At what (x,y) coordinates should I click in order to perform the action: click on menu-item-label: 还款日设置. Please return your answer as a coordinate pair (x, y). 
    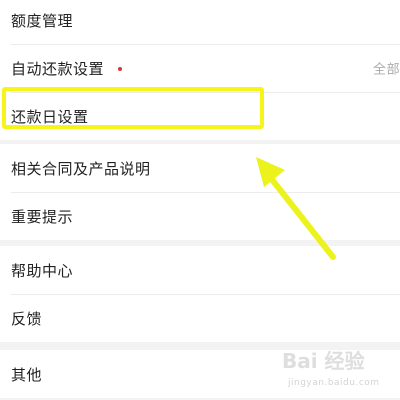
    Looking at the image, I should click on (50, 116).